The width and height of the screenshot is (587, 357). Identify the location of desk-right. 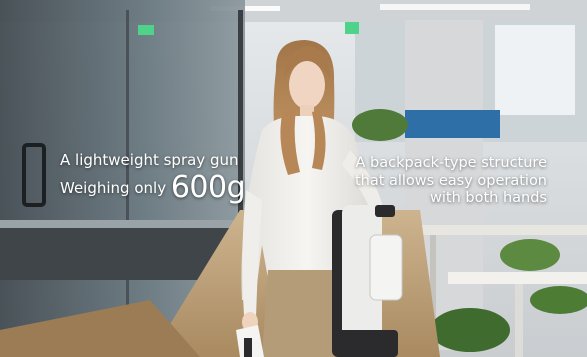
(501, 230).